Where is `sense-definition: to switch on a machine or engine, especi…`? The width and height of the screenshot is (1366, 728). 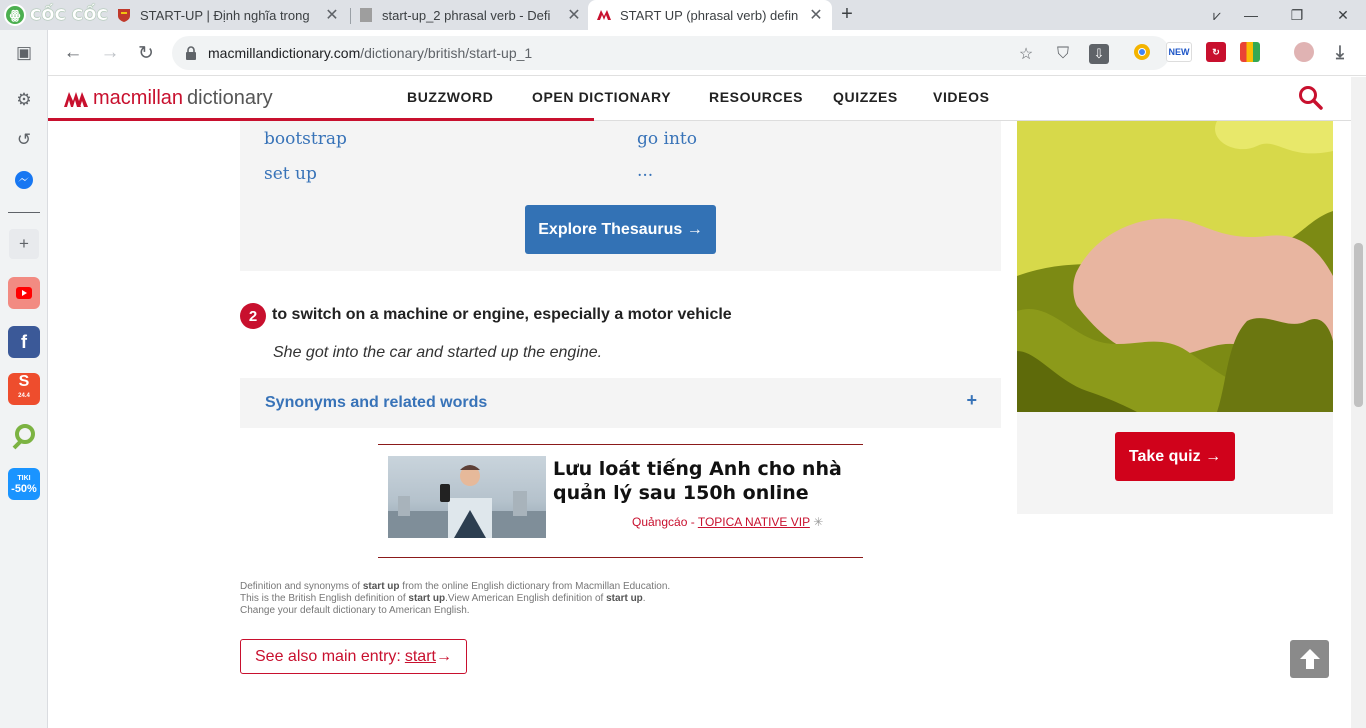 sense-definition: to switch on a machine or engine, especi… is located at coordinates (502, 314).